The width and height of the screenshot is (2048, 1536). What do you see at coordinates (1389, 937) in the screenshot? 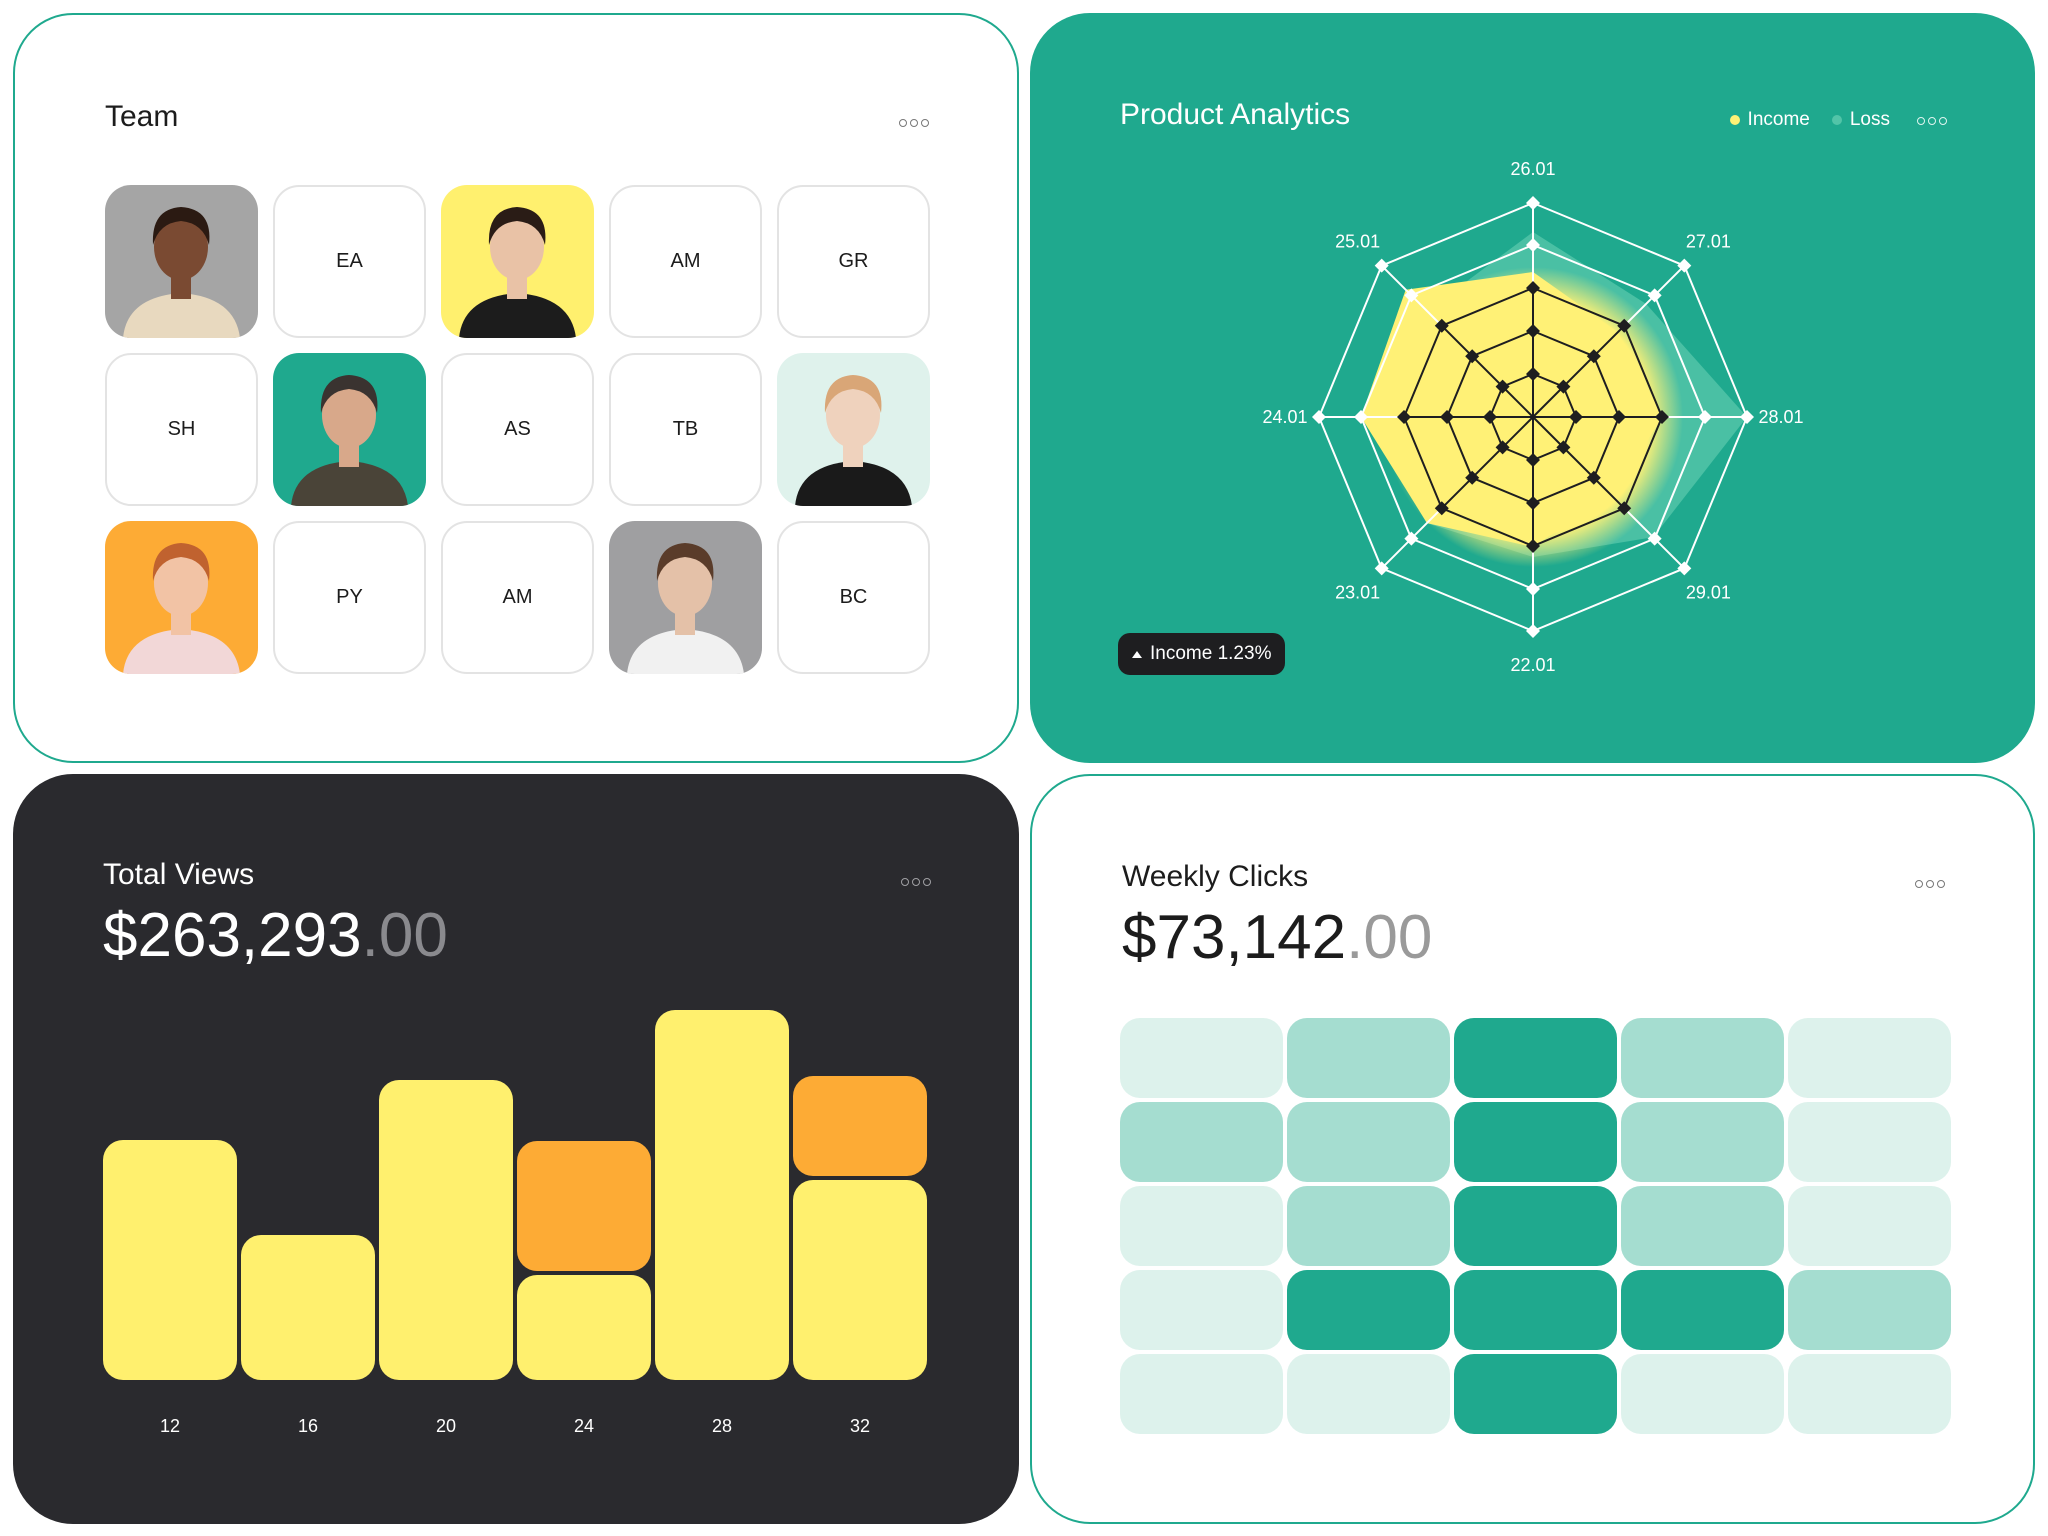
I see `clicks-amount-cents: .00` at bounding box center [1389, 937].